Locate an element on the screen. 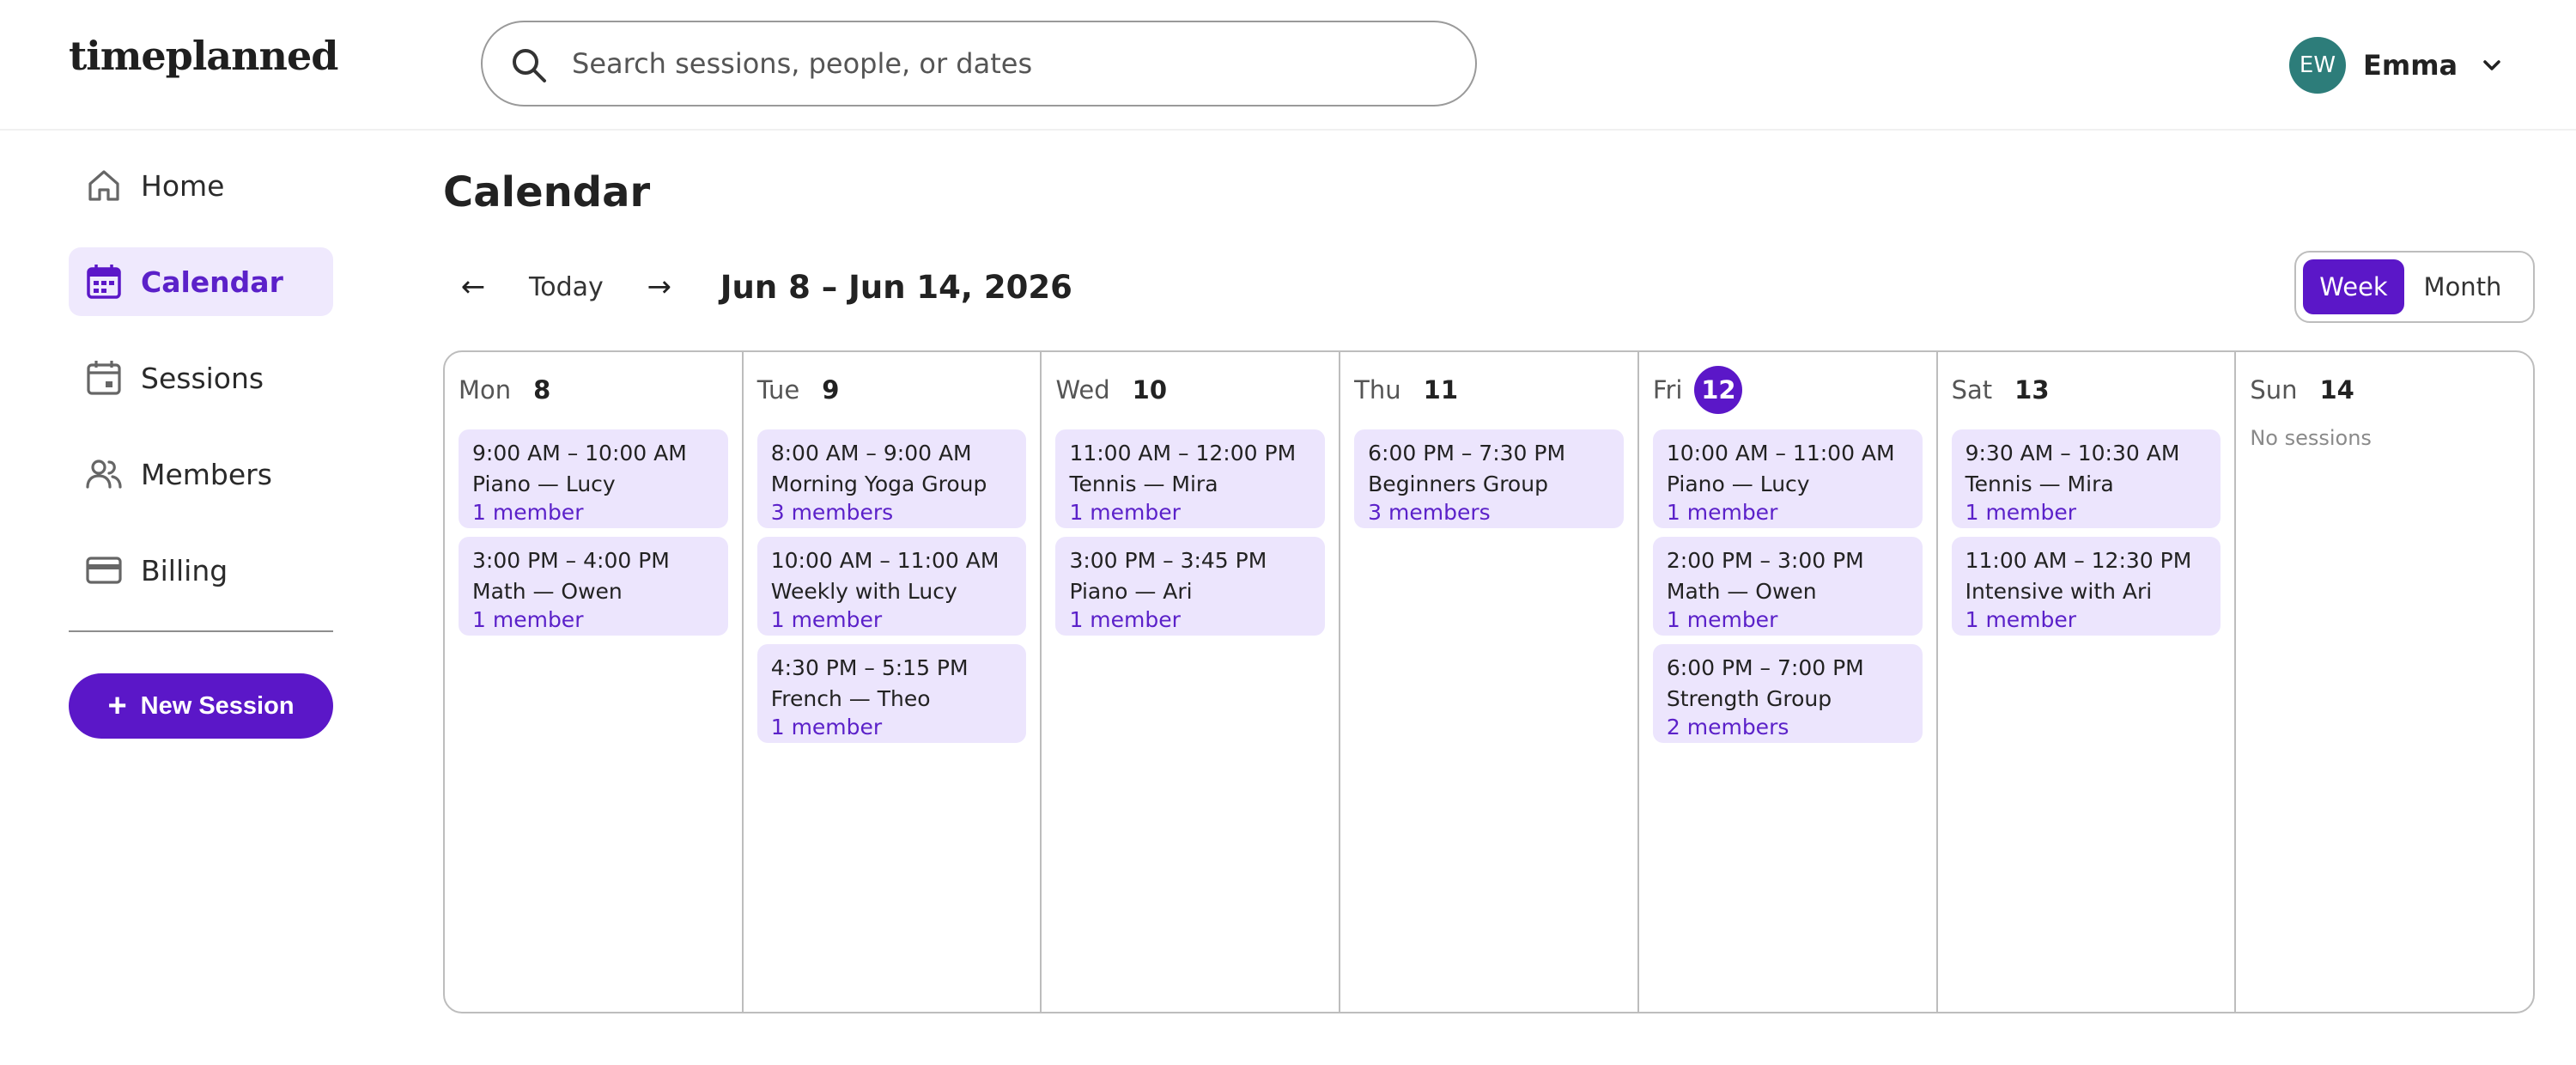  sidebar-item-label: Members is located at coordinates (207, 474).